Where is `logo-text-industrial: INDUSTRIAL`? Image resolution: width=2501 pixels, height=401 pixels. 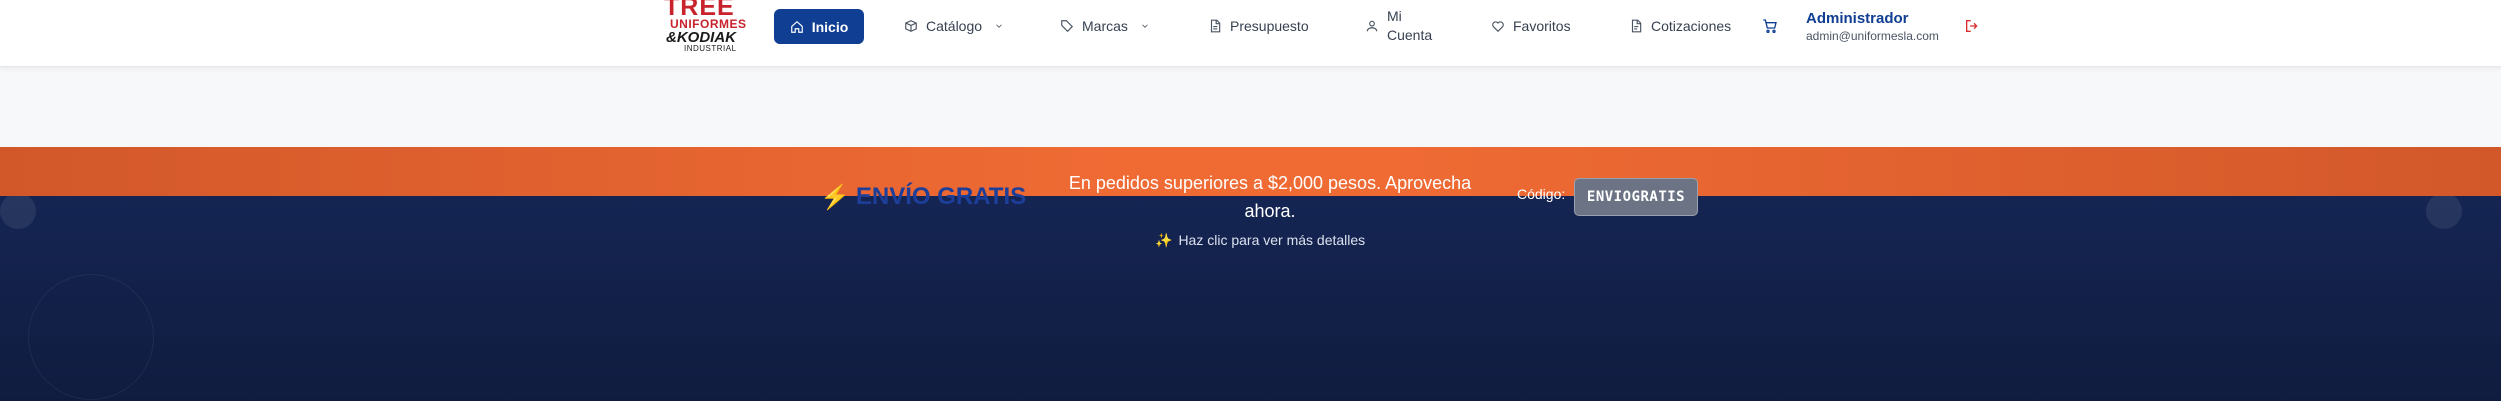 logo-text-industrial: INDUSTRIAL is located at coordinates (710, 48).